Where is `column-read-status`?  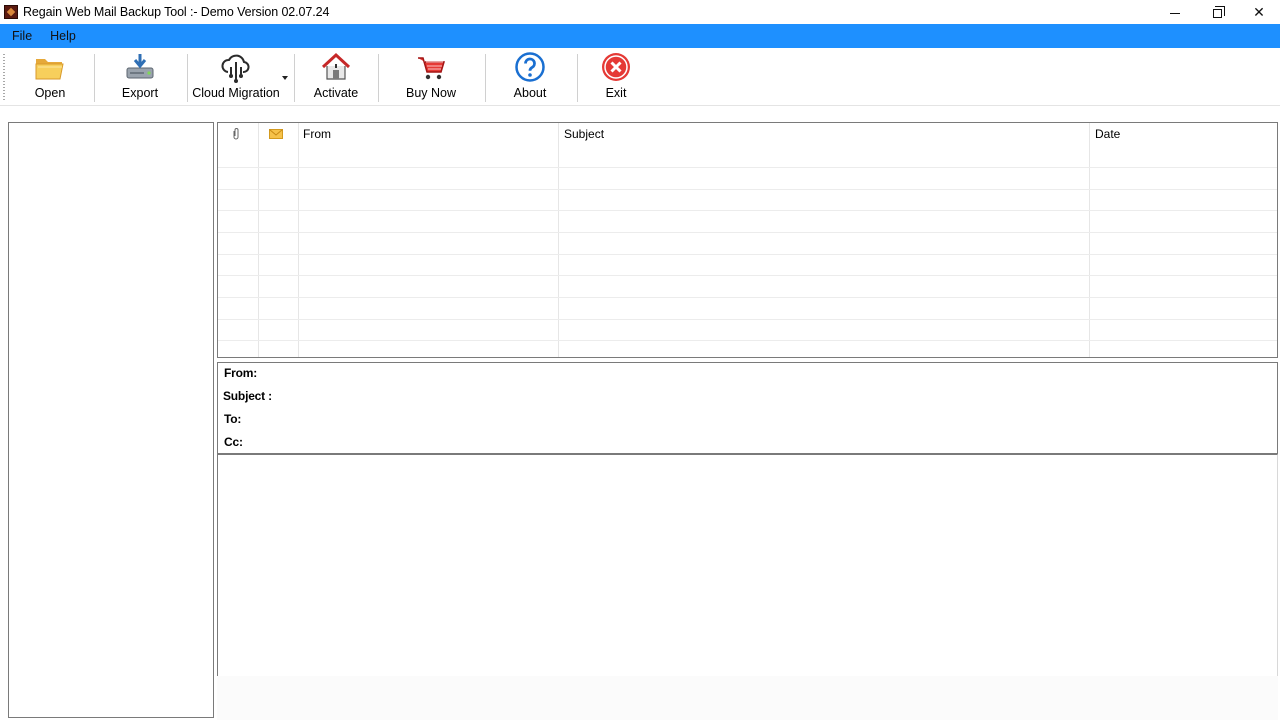 column-read-status is located at coordinates (279, 240).